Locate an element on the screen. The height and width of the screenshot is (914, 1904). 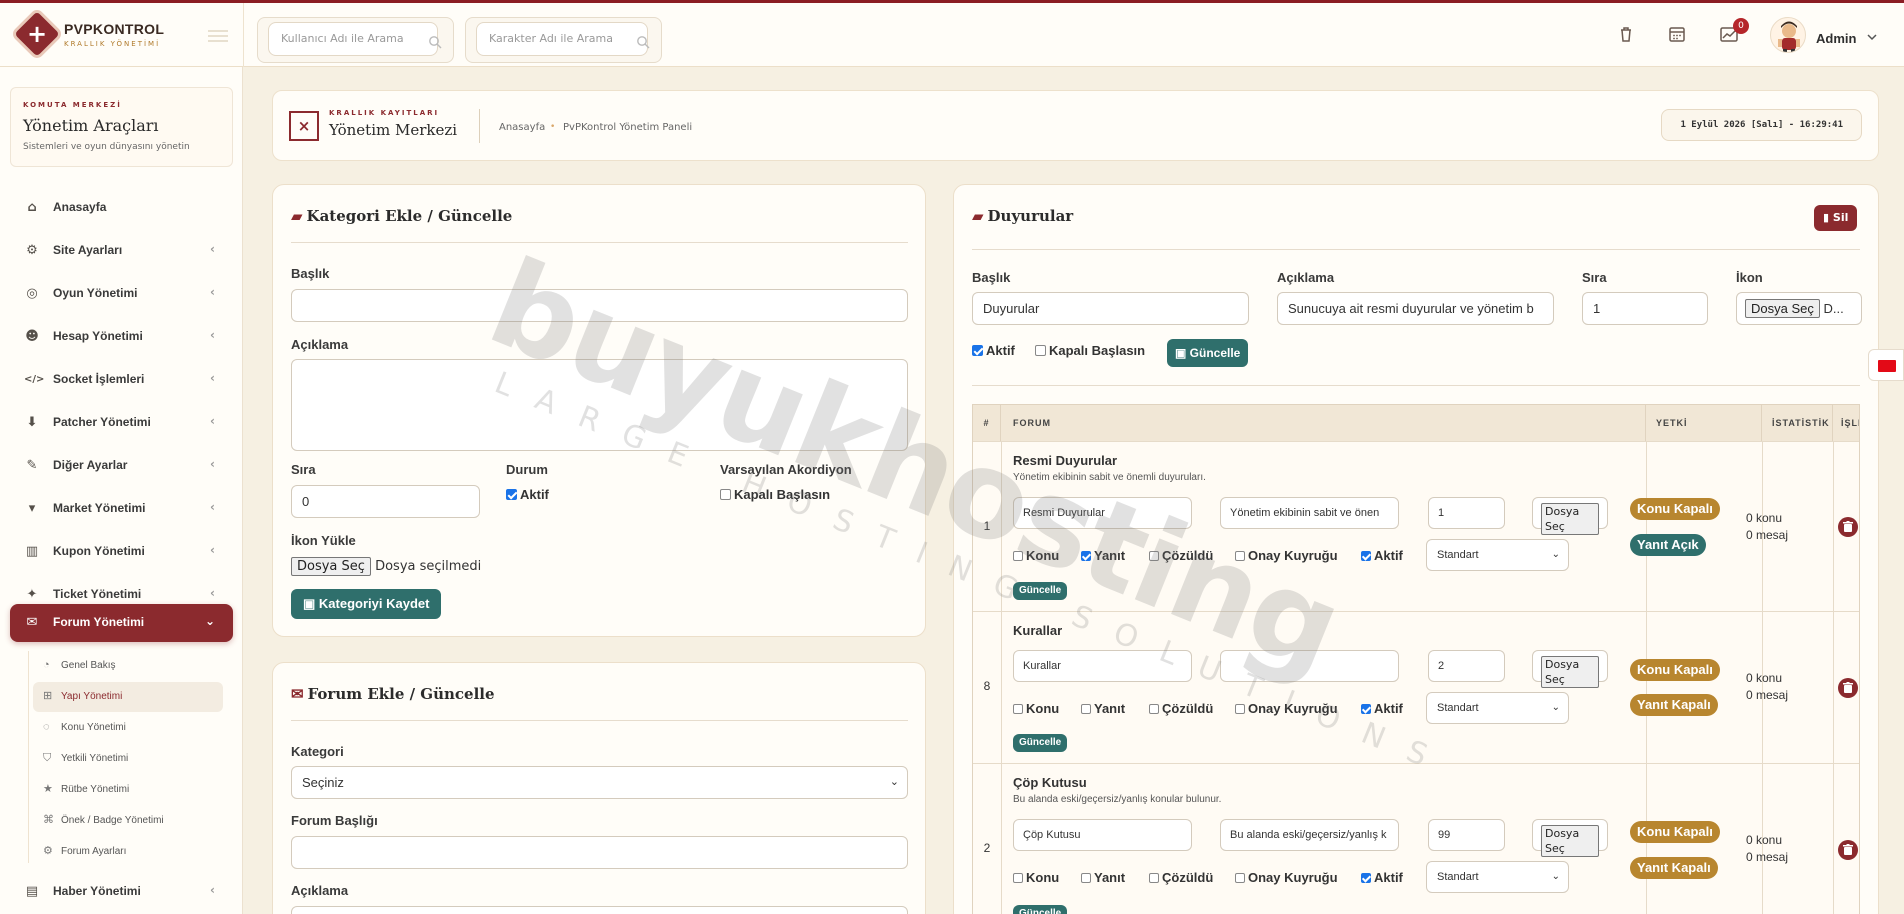
user-name: Admin is located at coordinates (1836, 38).